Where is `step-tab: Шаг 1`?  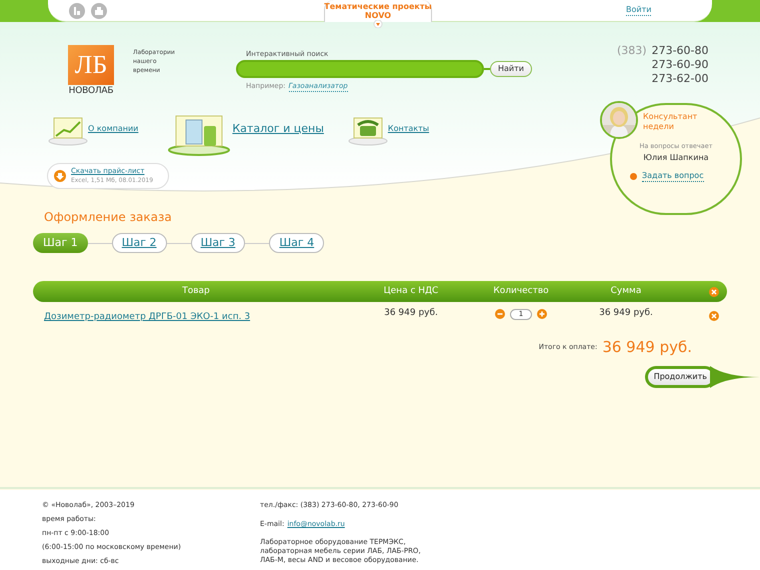
step-tab: Шаг 1 is located at coordinates (60, 243).